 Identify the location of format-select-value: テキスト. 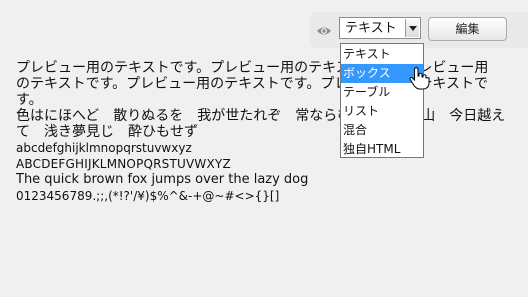
(371, 28).